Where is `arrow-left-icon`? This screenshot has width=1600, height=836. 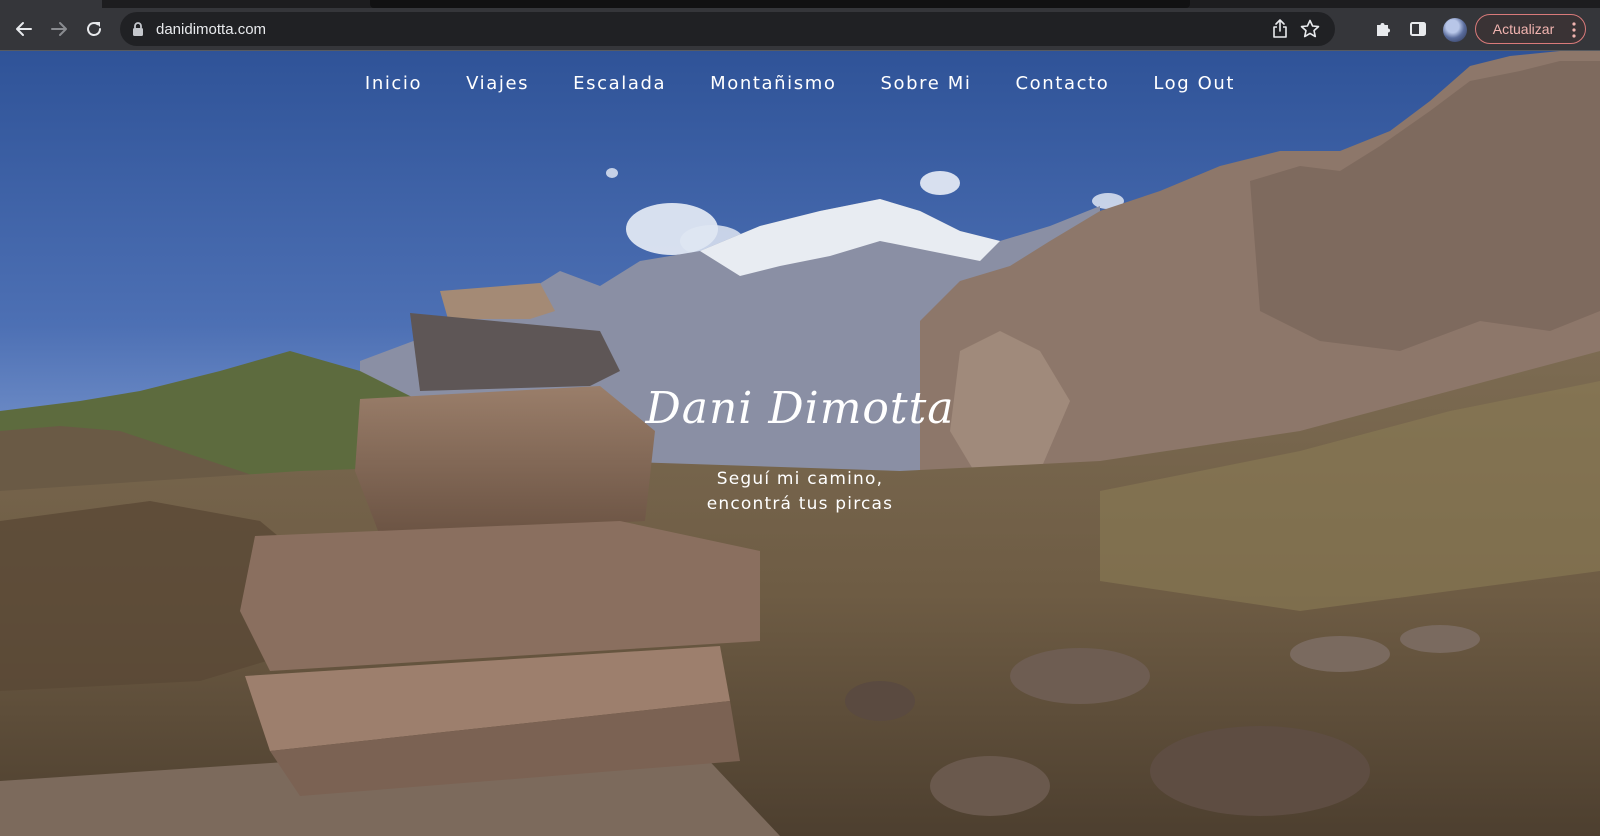 arrow-left-icon is located at coordinates (24, 29).